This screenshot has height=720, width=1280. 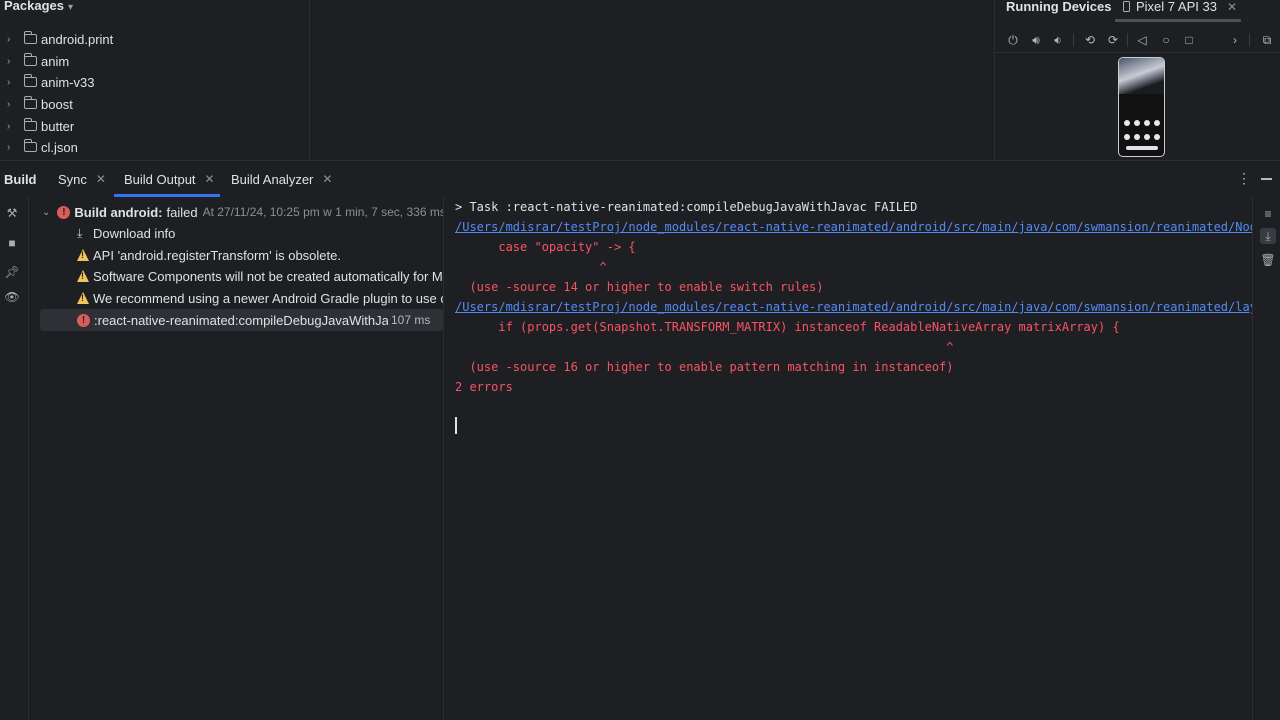 What do you see at coordinates (12, 297) in the screenshot?
I see `eye-icon: 👁︎` at bounding box center [12, 297].